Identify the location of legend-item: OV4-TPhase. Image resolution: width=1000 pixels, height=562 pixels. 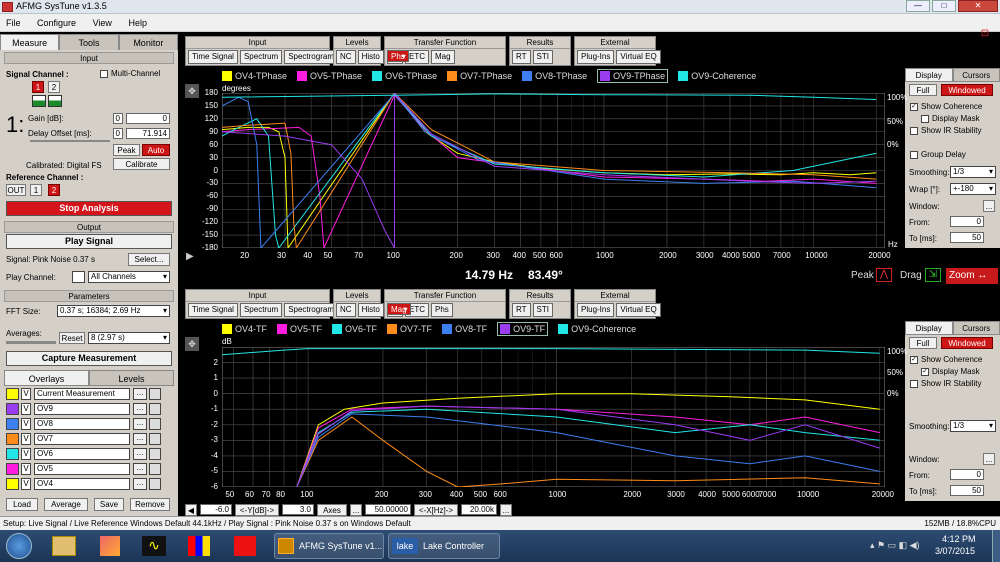
(254, 76).